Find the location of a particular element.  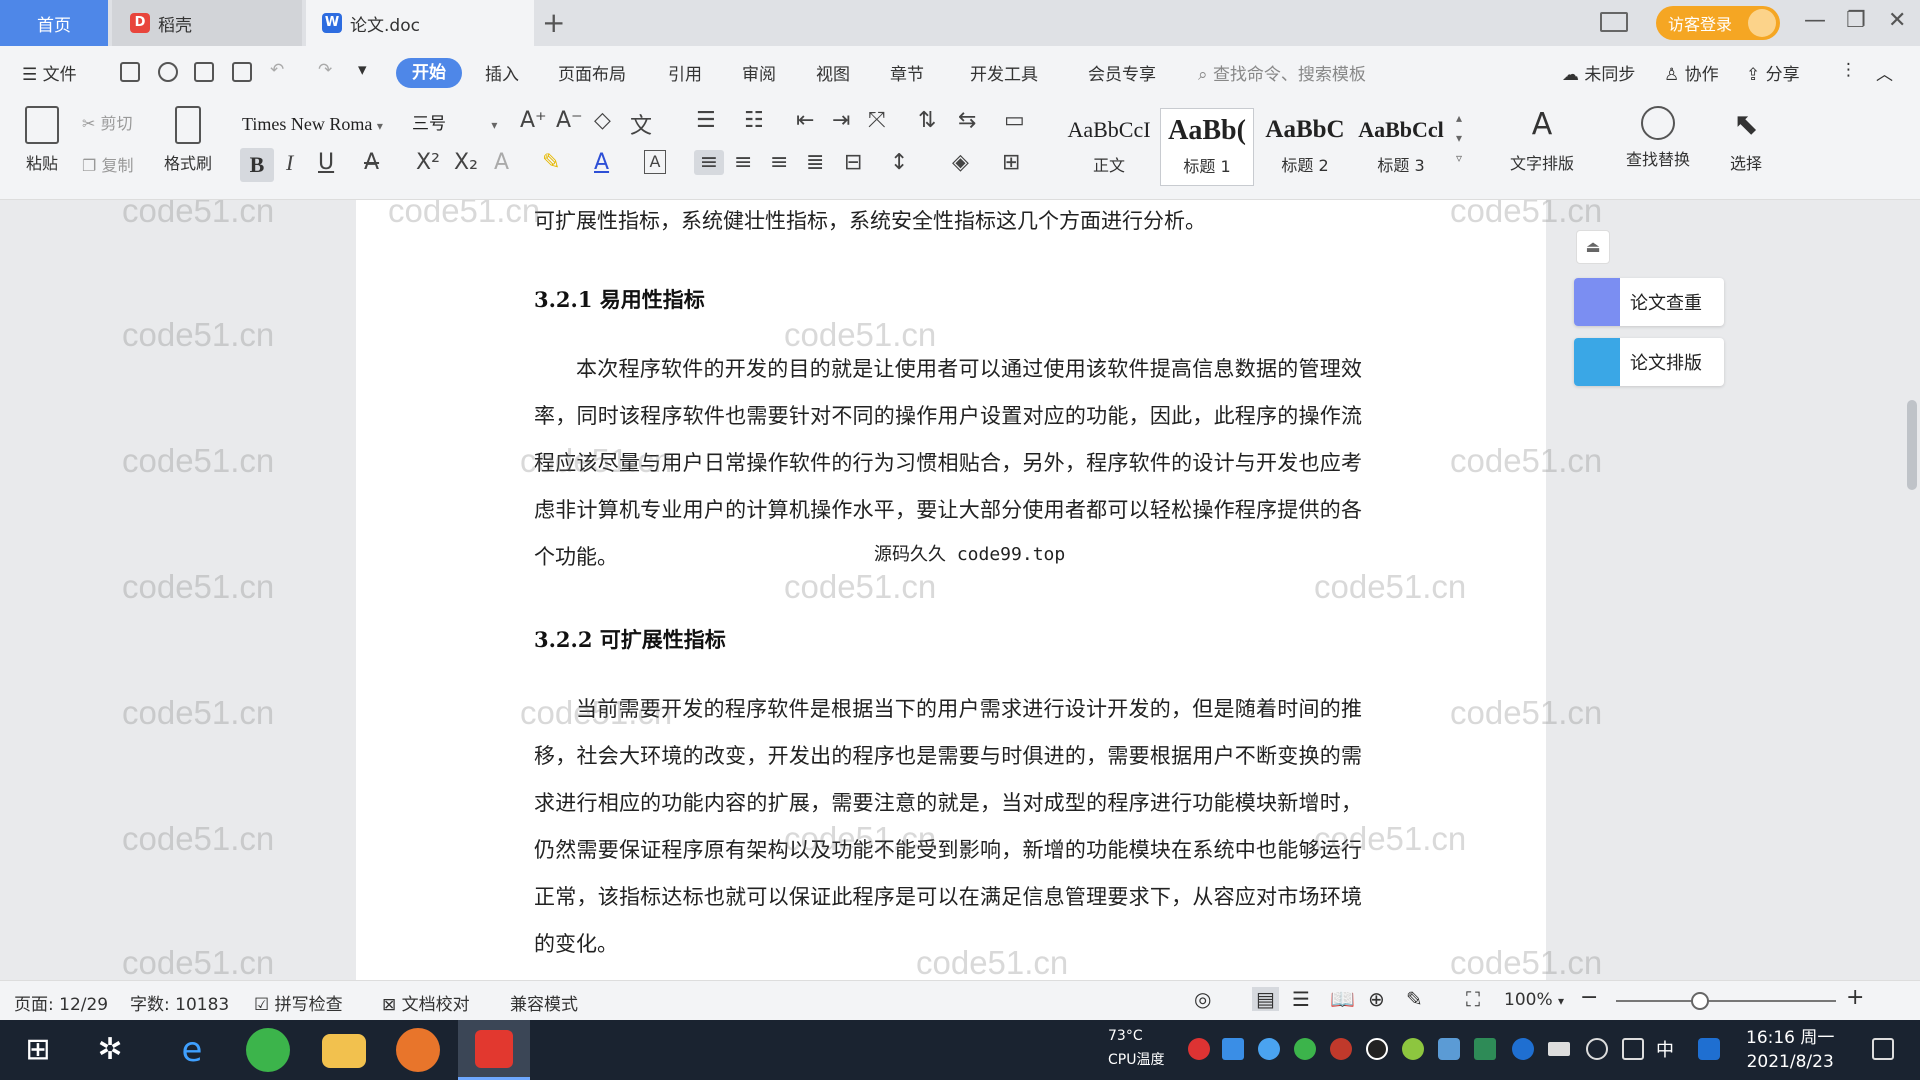

proofread-button: ⊠ 文档校对 is located at coordinates (426, 1002).